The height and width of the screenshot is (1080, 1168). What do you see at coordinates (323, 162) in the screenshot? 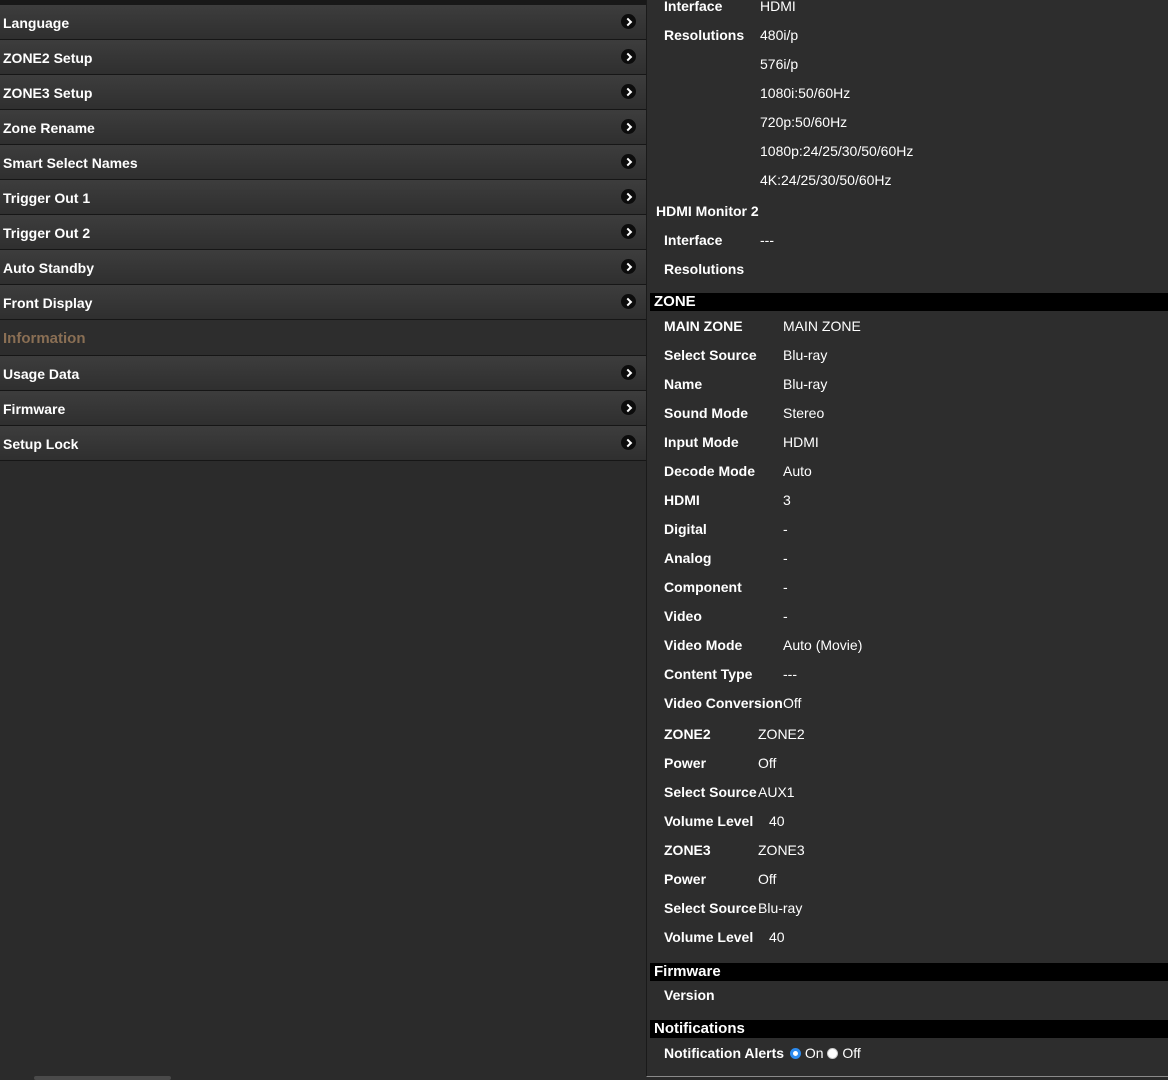
I see `menu-item-smart-select-names: Smart Select Names` at bounding box center [323, 162].